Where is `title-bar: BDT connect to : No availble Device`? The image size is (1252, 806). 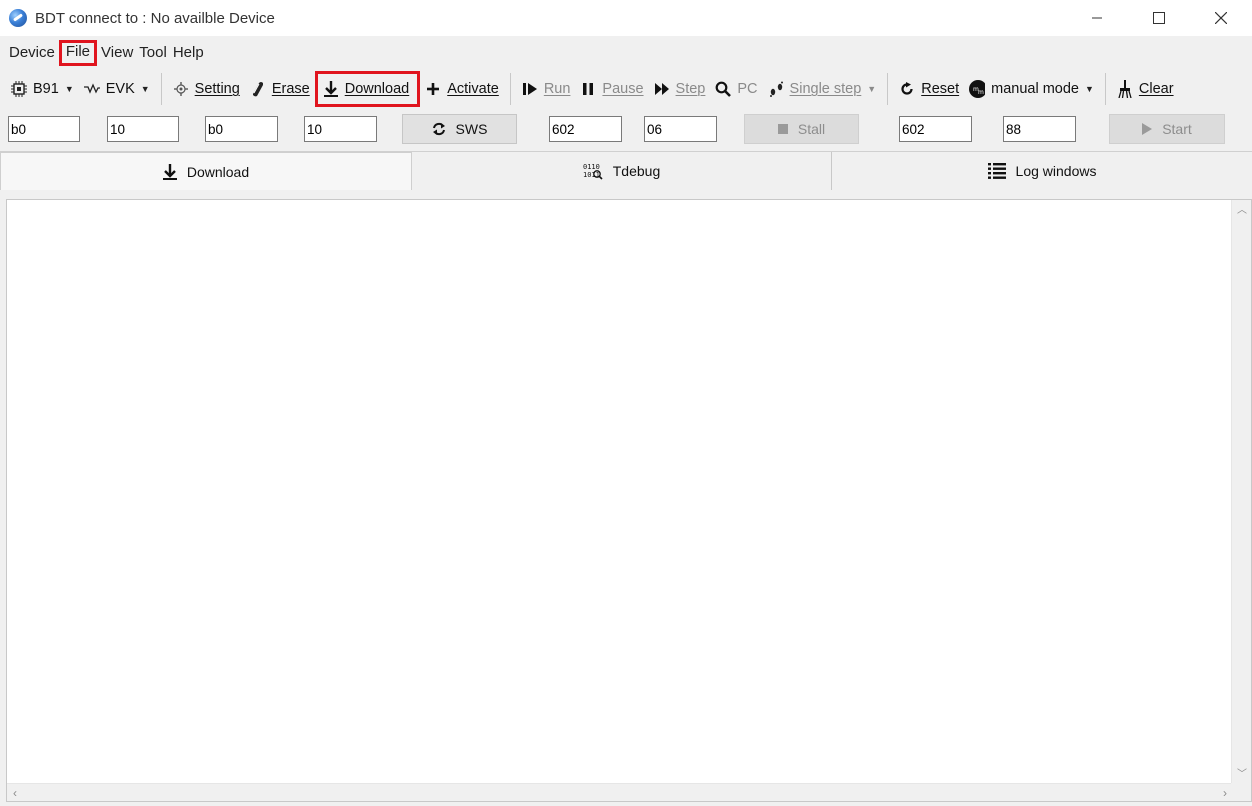 title-bar: BDT connect to : No availble Device is located at coordinates (626, 18).